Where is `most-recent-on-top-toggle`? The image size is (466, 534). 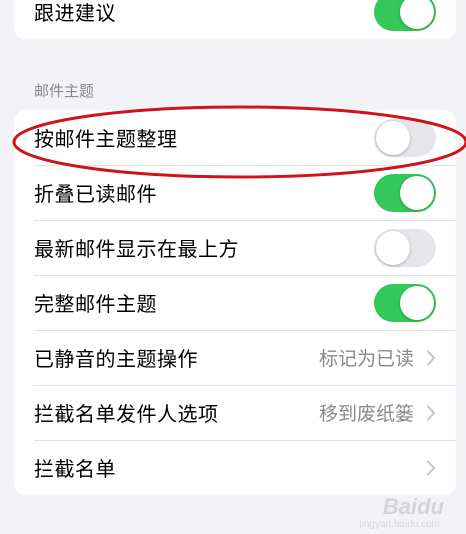
most-recent-on-top-toggle is located at coordinates (405, 247).